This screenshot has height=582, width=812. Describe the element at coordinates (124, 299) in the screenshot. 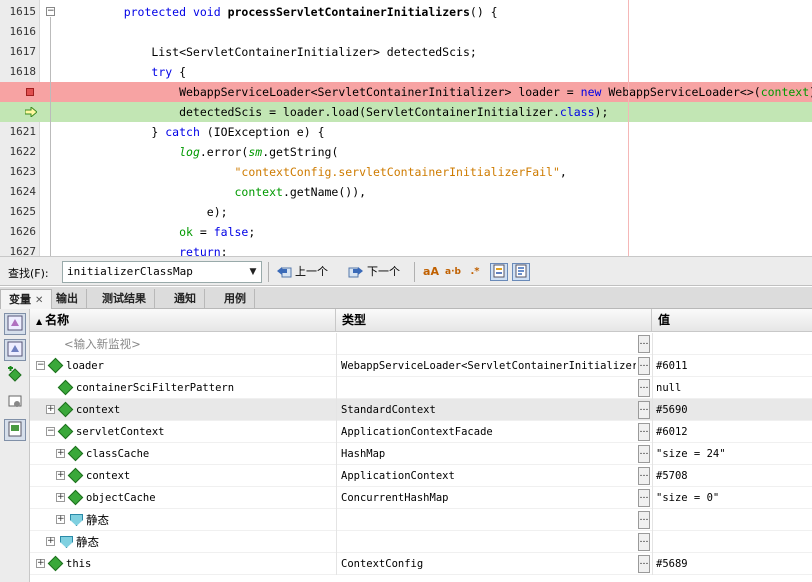

I see `tab-test-results: 测试结果` at that location.